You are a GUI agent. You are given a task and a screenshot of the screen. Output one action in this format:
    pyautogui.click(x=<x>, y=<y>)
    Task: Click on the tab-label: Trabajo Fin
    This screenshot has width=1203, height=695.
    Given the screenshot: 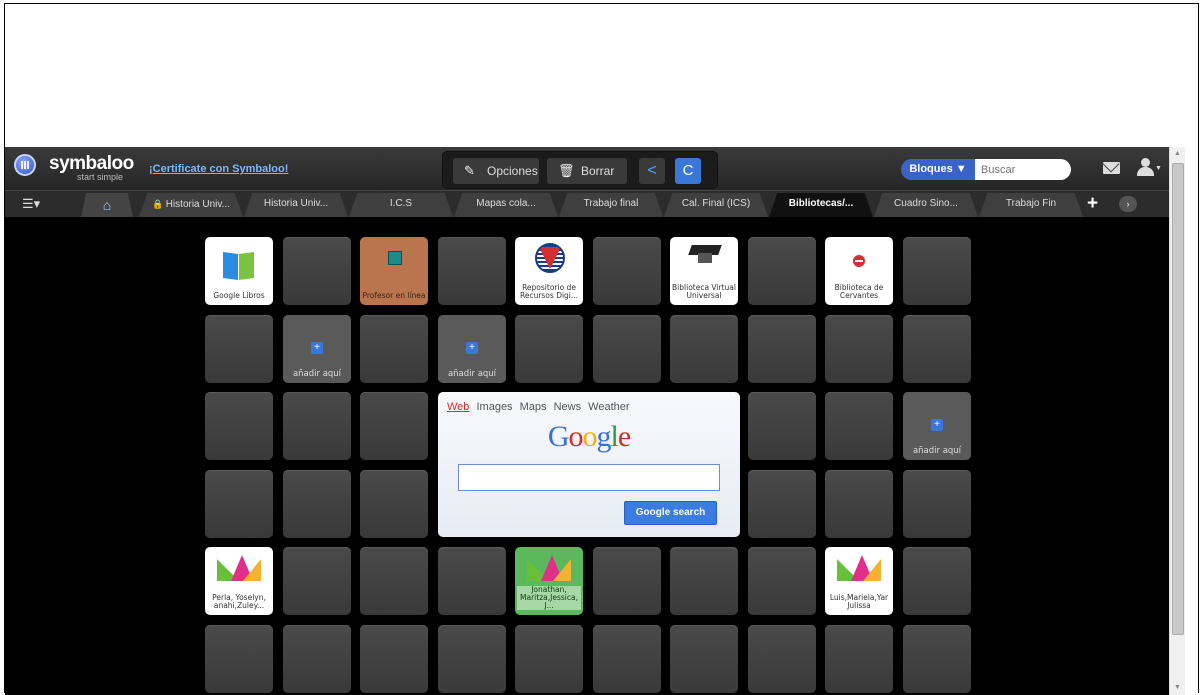 What is the action you would take?
    pyautogui.click(x=1031, y=203)
    